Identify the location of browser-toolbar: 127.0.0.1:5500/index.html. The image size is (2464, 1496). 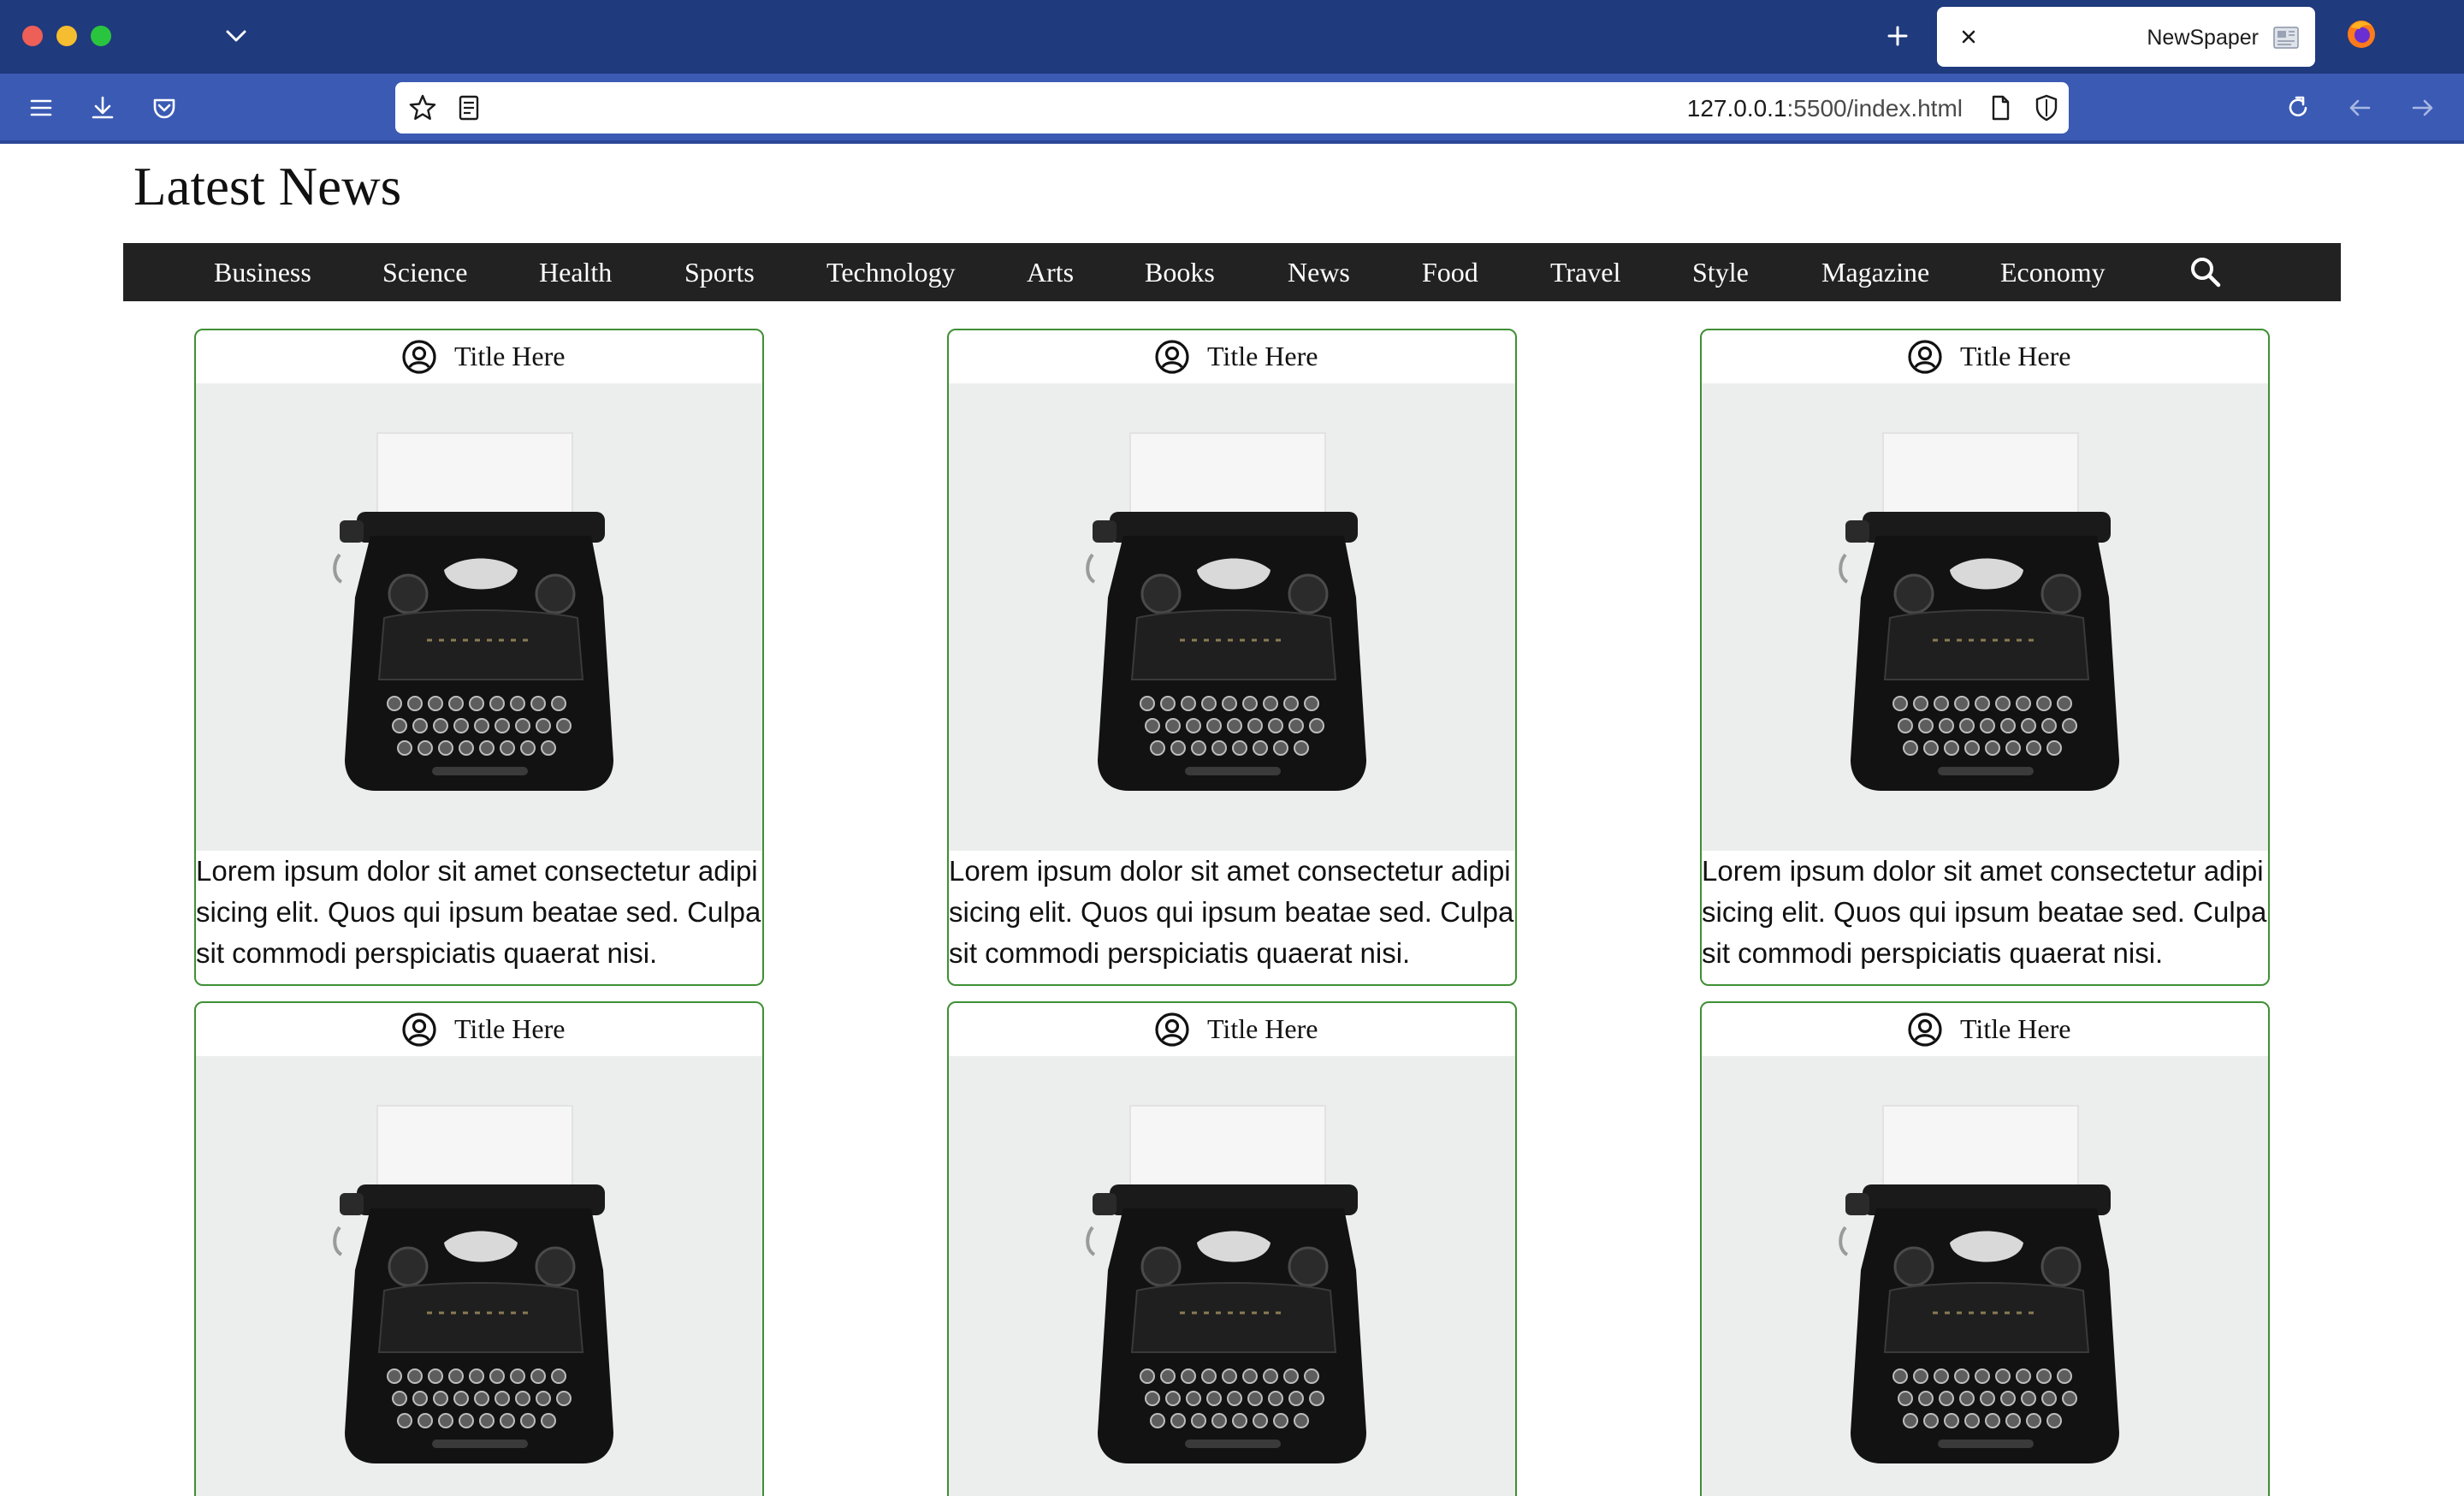
(1232, 108).